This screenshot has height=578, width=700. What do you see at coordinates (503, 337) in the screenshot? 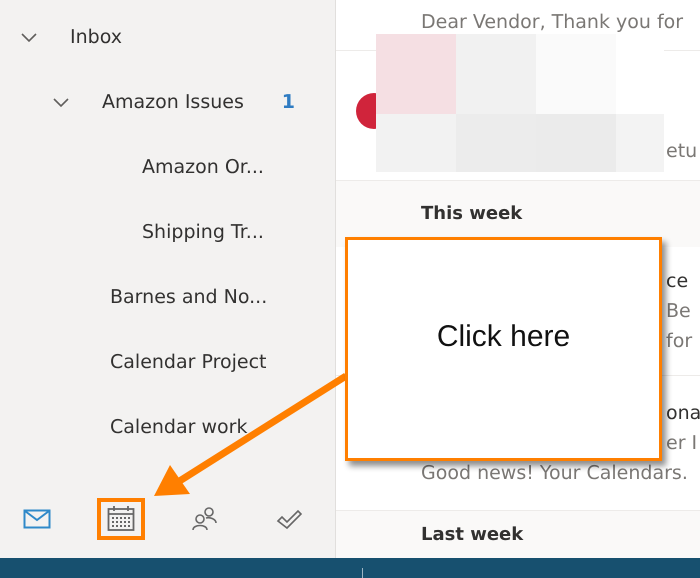
I see `callout-text: Click here` at bounding box center [503, 337].